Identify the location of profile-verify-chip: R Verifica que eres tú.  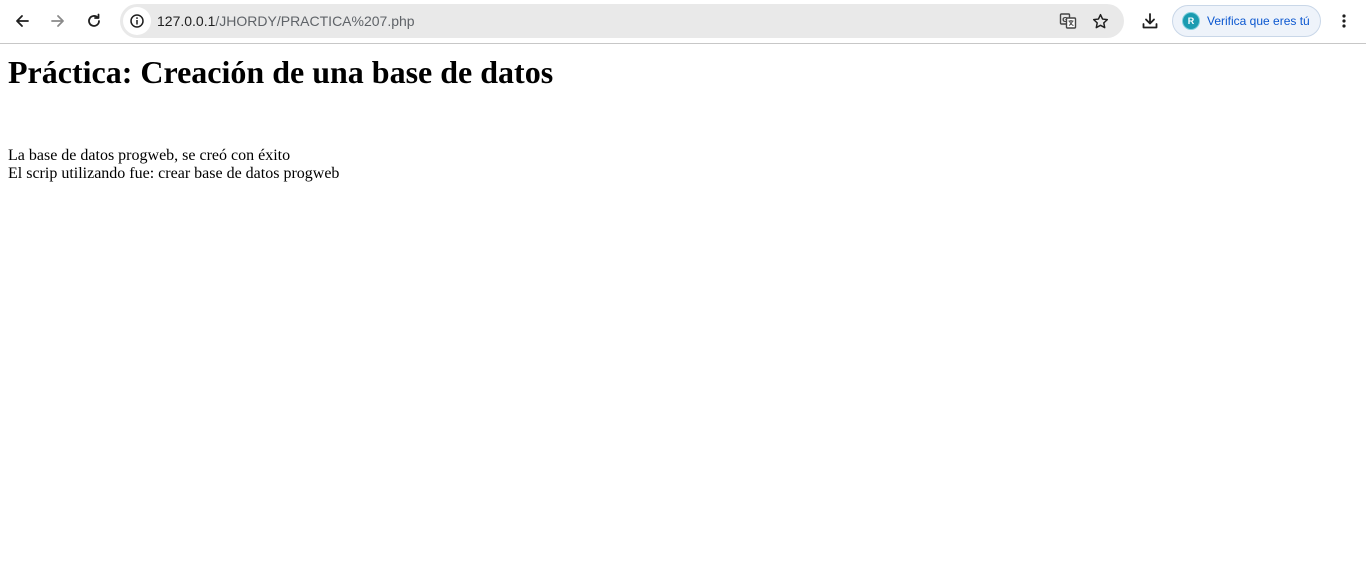
(1246, 21).